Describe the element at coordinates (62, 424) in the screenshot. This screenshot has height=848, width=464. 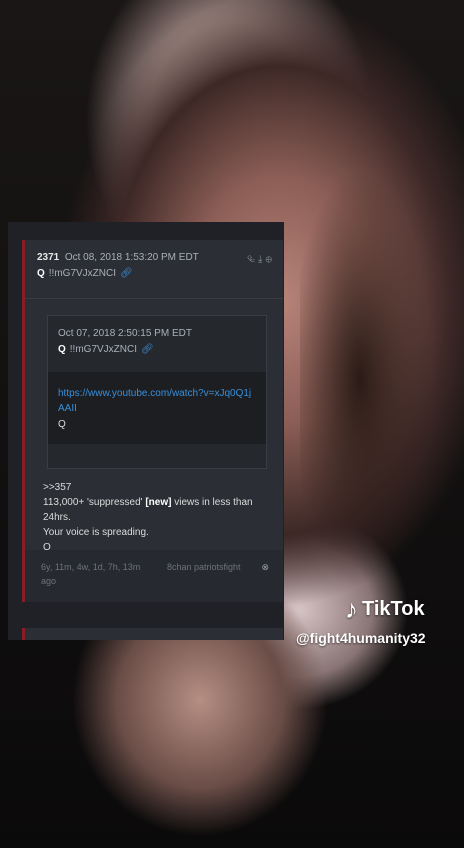
I see `quoted-signature: Q` at that location.